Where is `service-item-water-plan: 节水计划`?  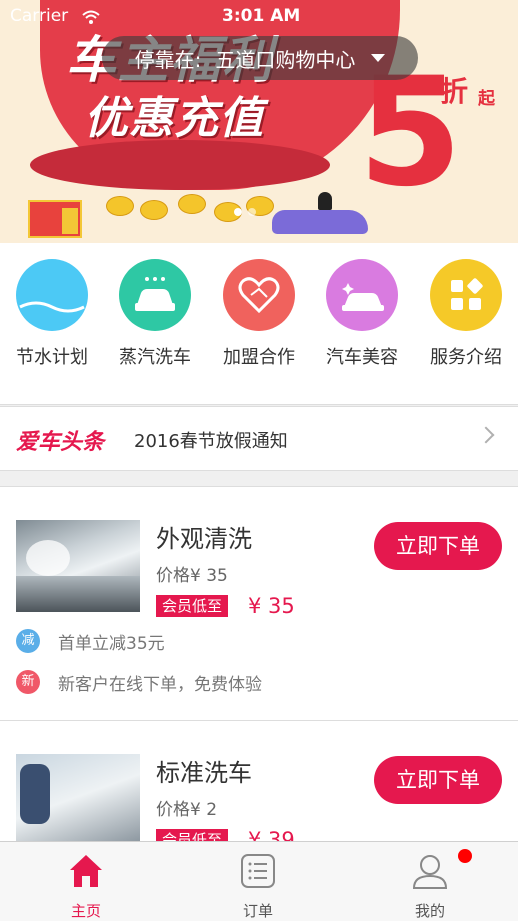 service-item-water-plan: 节水计划 is located at coordinates (52, 314).